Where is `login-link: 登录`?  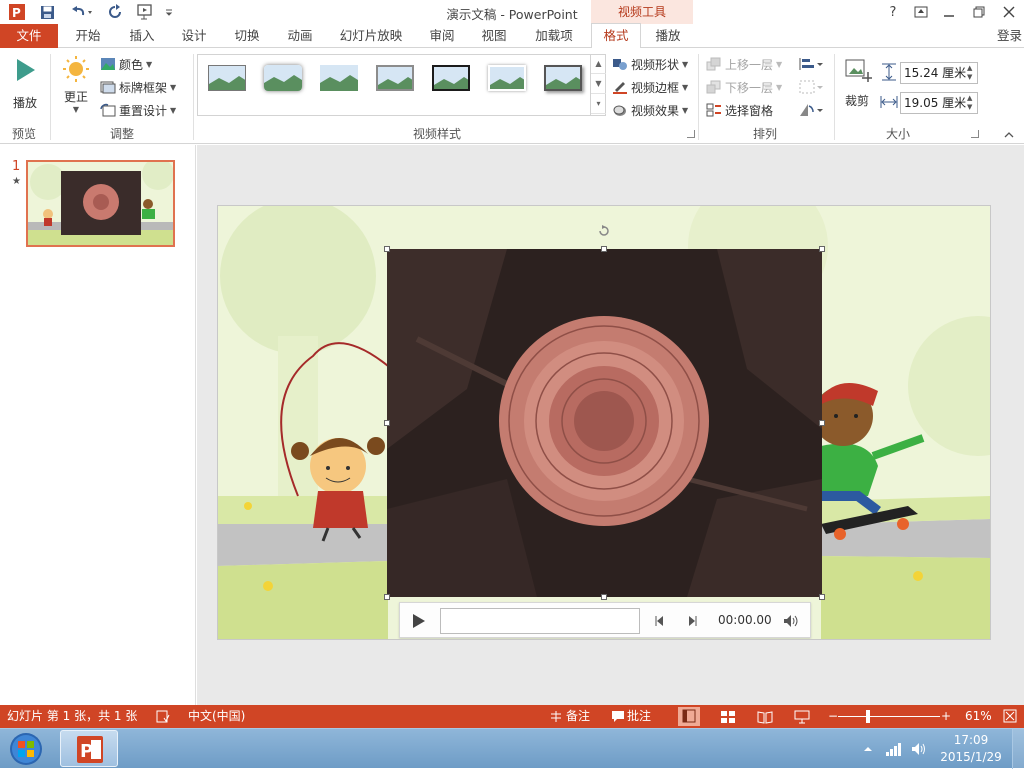 login-link: 登录 is located at coordinates (1009, 36).